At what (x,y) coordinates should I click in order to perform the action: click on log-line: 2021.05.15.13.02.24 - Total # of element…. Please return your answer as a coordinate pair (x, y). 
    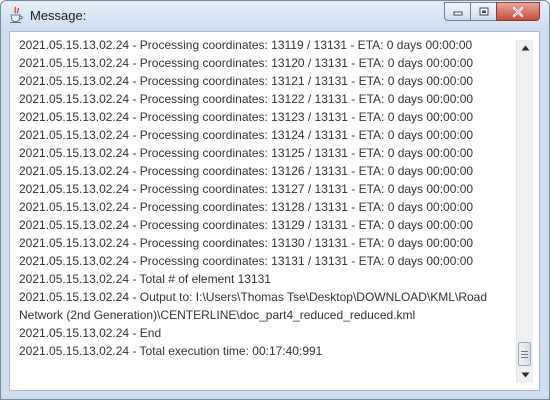
    Looking at the image, I should click on (145, 279).